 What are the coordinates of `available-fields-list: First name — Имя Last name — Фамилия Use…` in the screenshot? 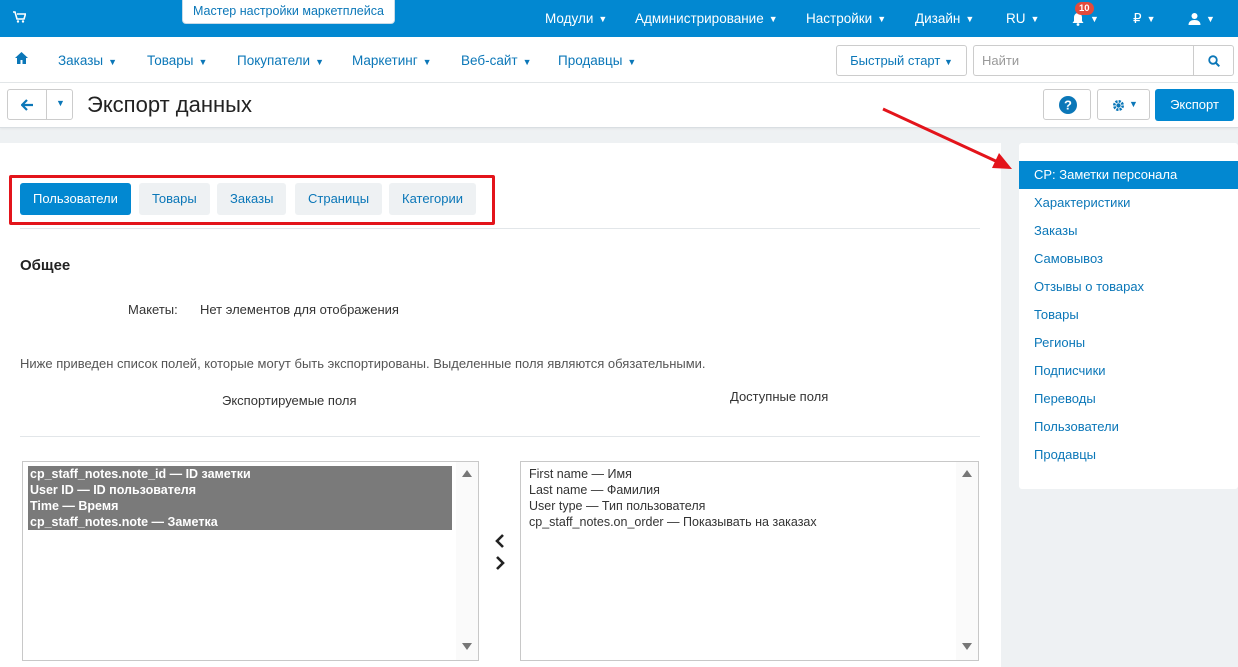 It's located at (749, 561).